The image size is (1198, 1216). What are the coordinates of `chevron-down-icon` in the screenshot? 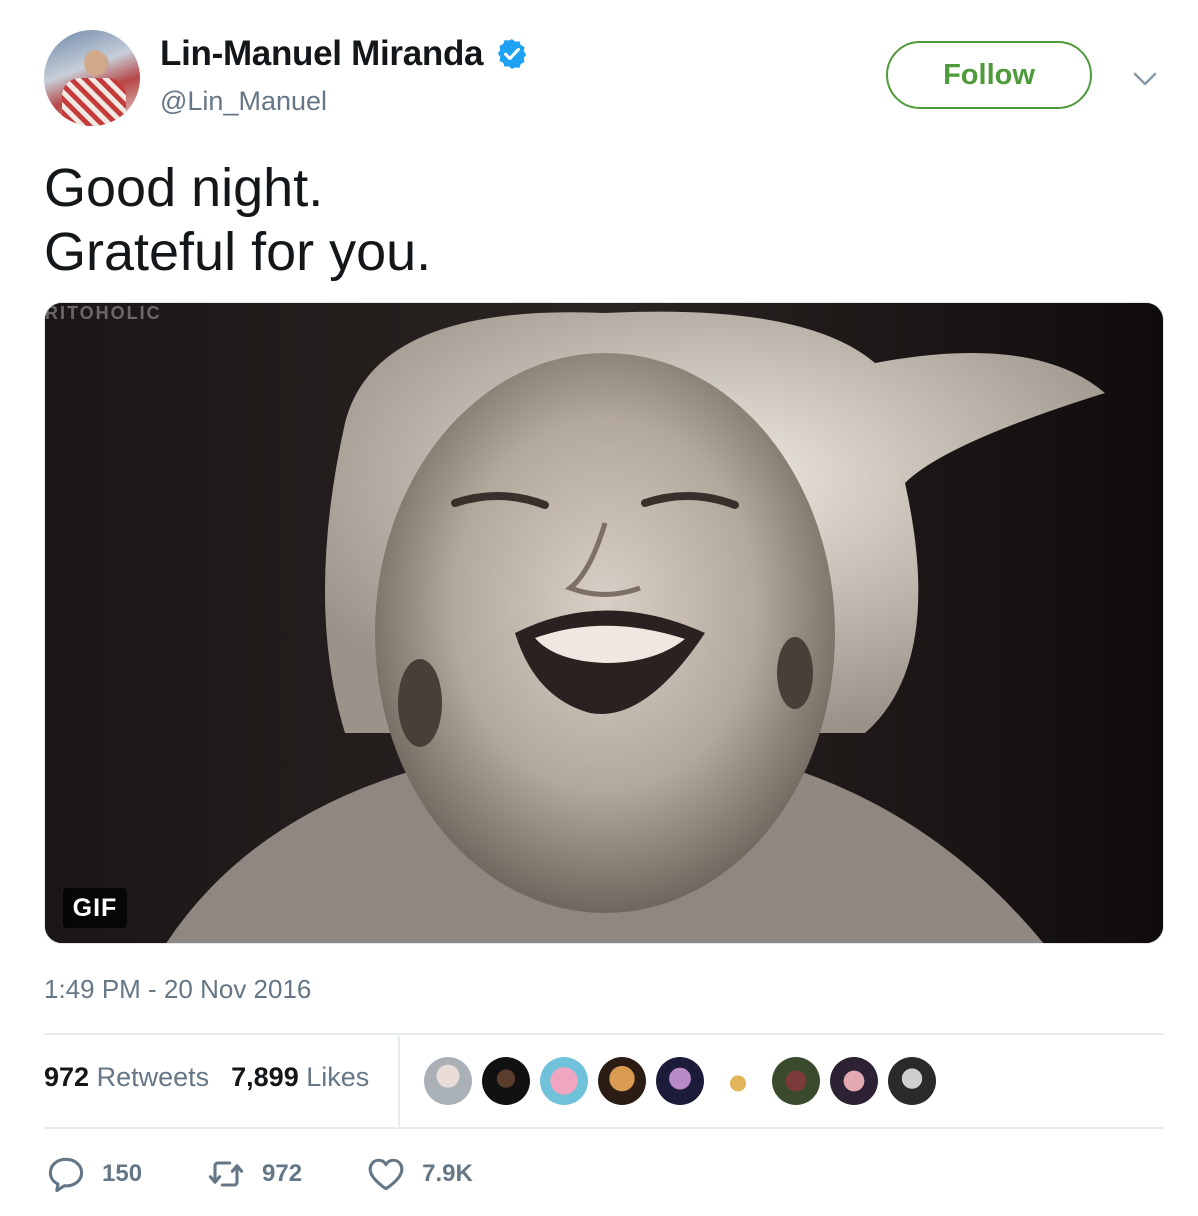 It's located at (1145, 79).